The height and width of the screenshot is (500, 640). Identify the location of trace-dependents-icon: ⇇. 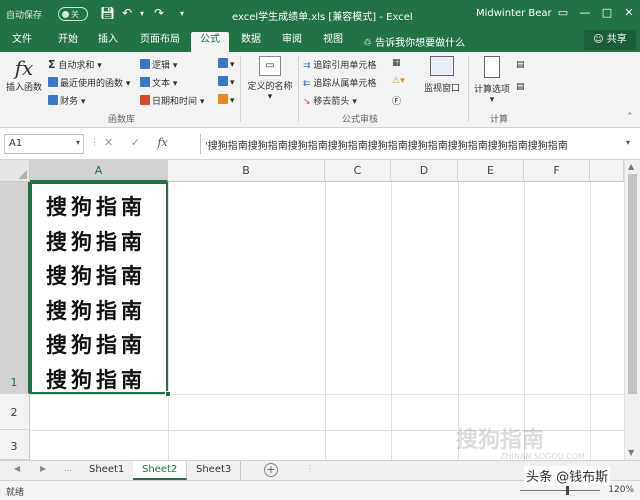
(307, 84).